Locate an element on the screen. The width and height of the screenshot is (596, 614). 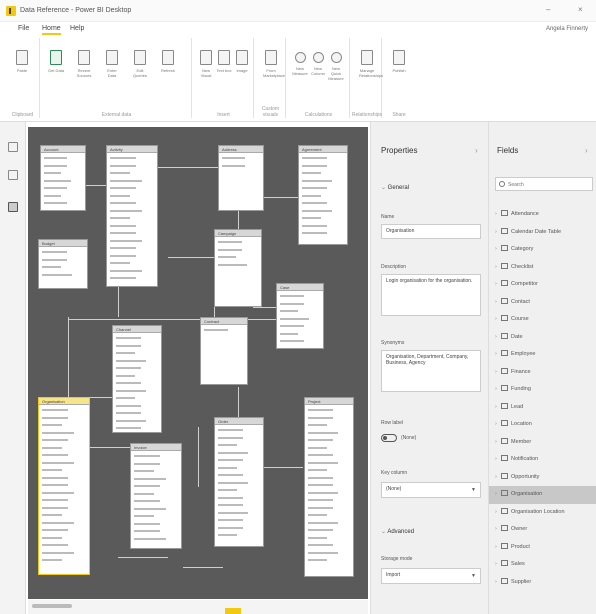
field-table-item: › Funding is located at coordinates (542, 390).